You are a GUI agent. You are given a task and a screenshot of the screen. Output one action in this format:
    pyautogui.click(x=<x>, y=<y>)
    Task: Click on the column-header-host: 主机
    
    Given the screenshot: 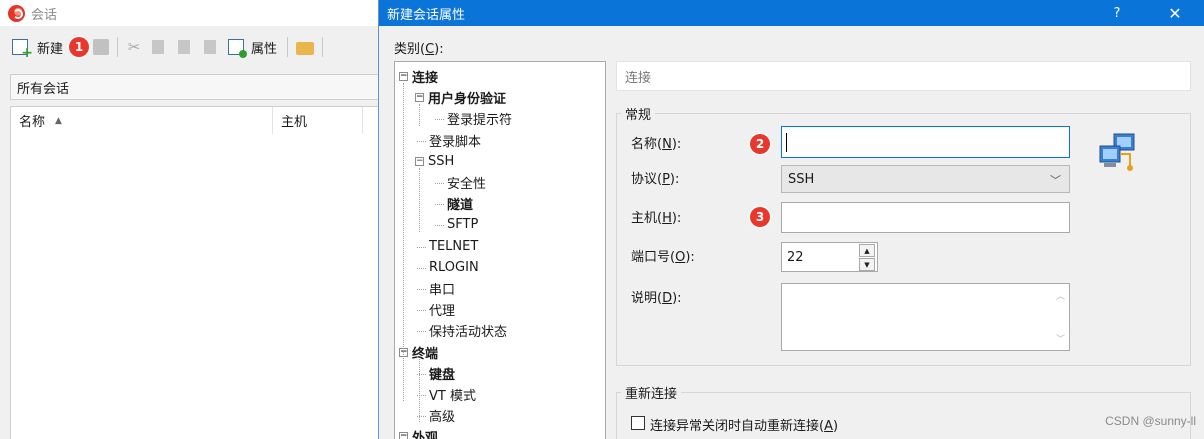 What is the action you would take?
    pyautogui.click(x=318, y=120)
    